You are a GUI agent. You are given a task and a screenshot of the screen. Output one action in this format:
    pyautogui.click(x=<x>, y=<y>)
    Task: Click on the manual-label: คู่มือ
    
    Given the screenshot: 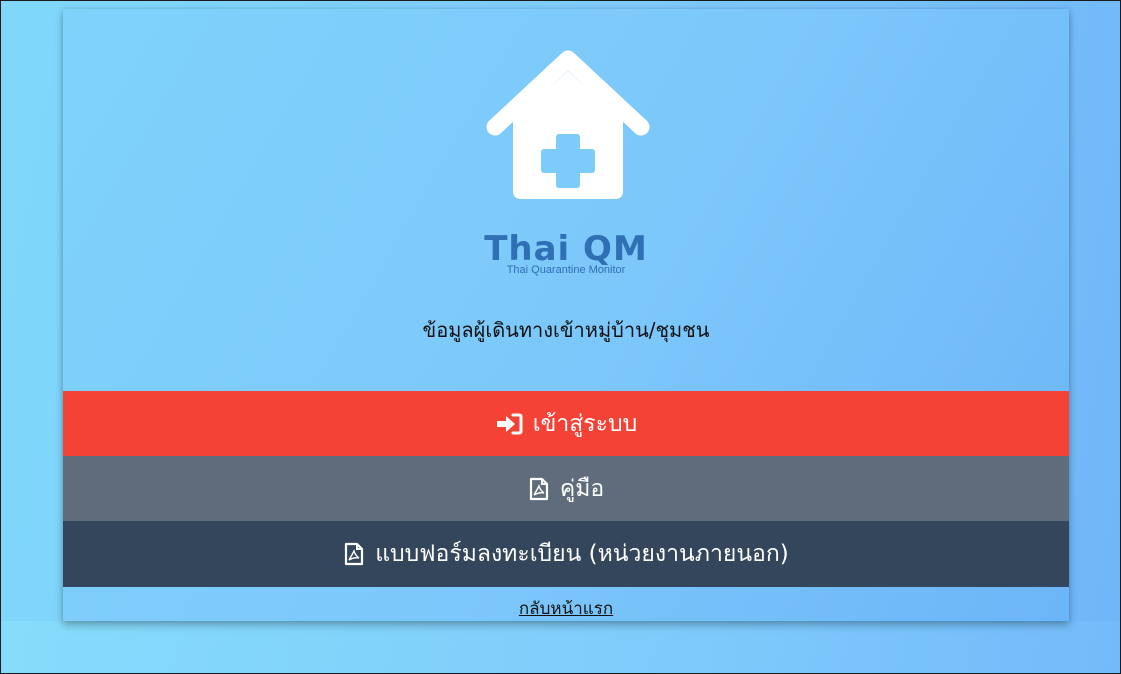 What is the action you would take?
    pyautogui.click(x=582, y=488)
    